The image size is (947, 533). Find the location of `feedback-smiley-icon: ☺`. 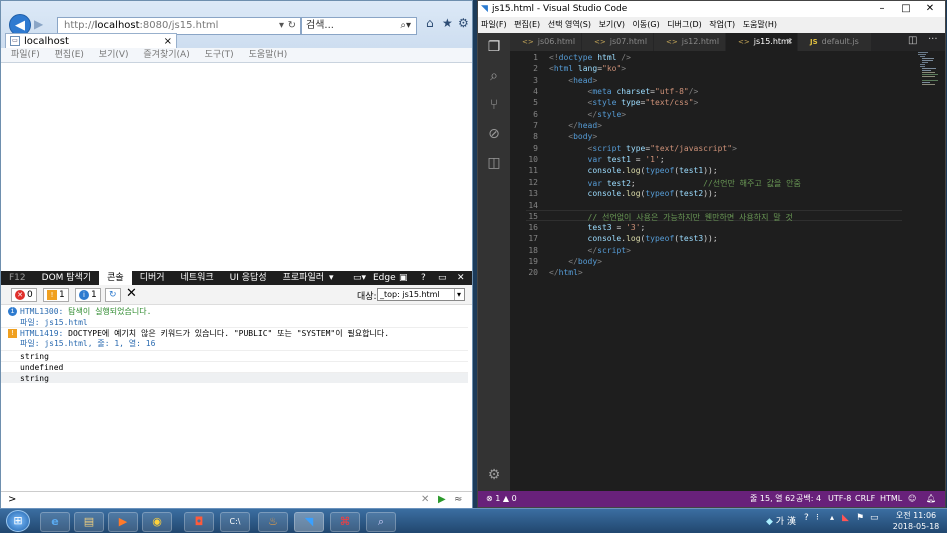

feedback-smiley-icon: ☺ is located at coordinates (912, 499).